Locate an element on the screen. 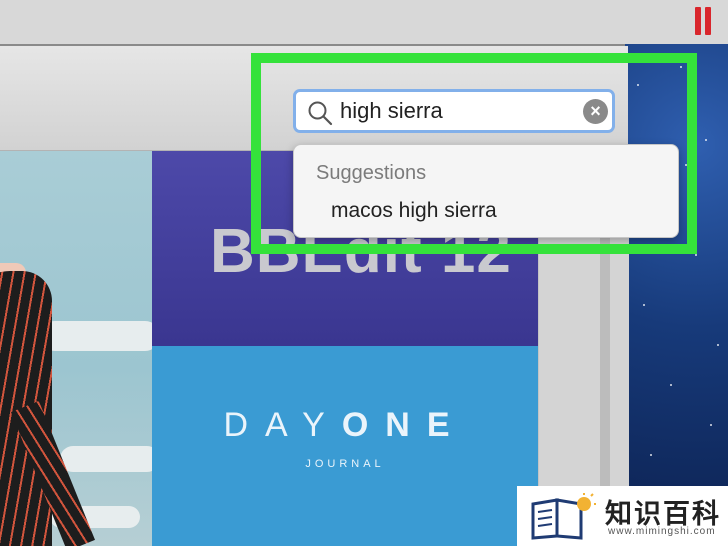  suggestions-header: Suggestions is located at coordinates (371, 173).